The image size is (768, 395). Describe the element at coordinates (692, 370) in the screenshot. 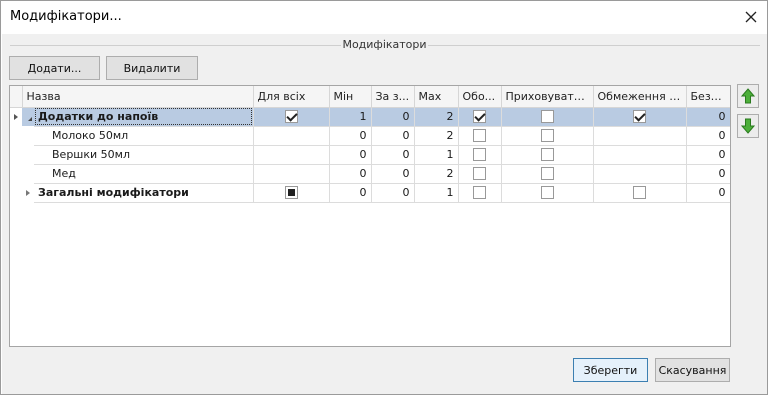

I see `cancel-button: Скасування` at that location.